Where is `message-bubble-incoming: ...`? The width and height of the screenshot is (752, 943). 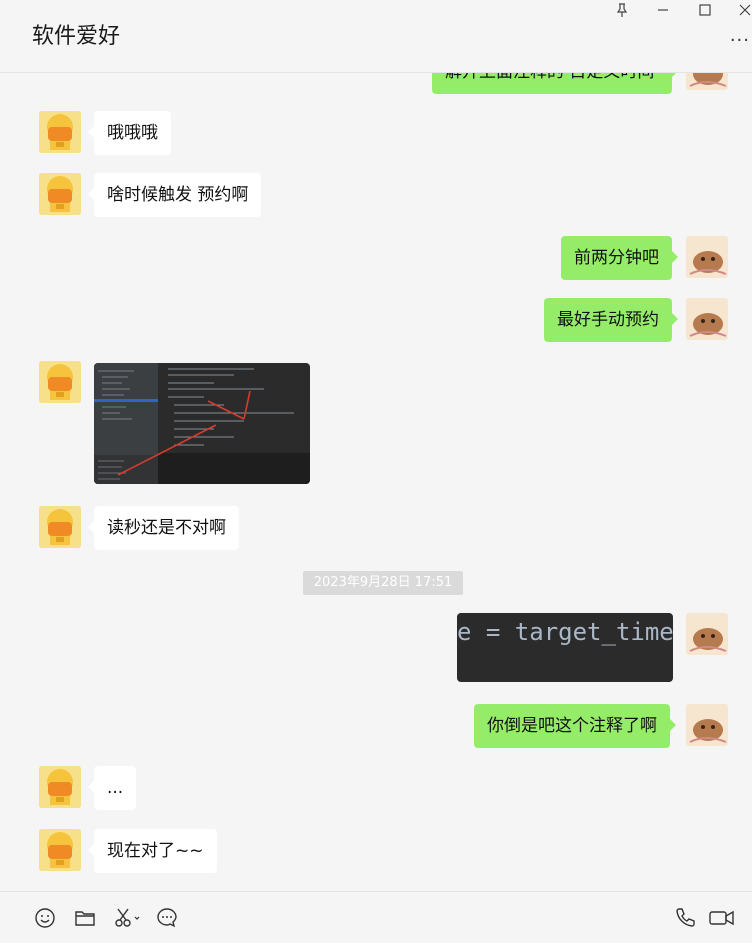 message-bubble-incoming: ... is located at coordinates (112, 788).